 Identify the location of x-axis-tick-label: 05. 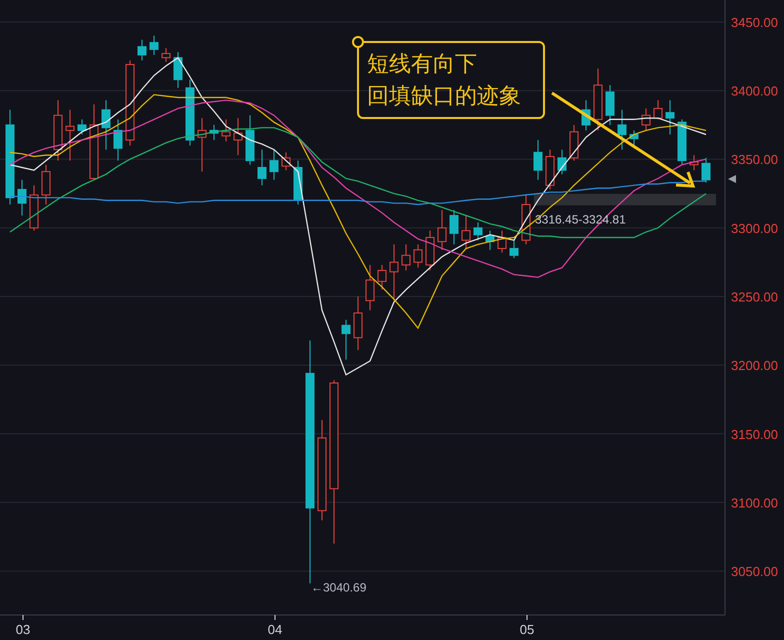
(527, 629).